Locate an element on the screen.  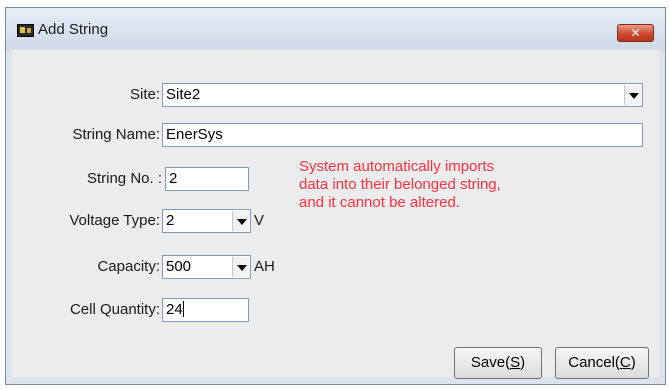
cancel-button: Cancel(C) is located at coordinates (602, 363).